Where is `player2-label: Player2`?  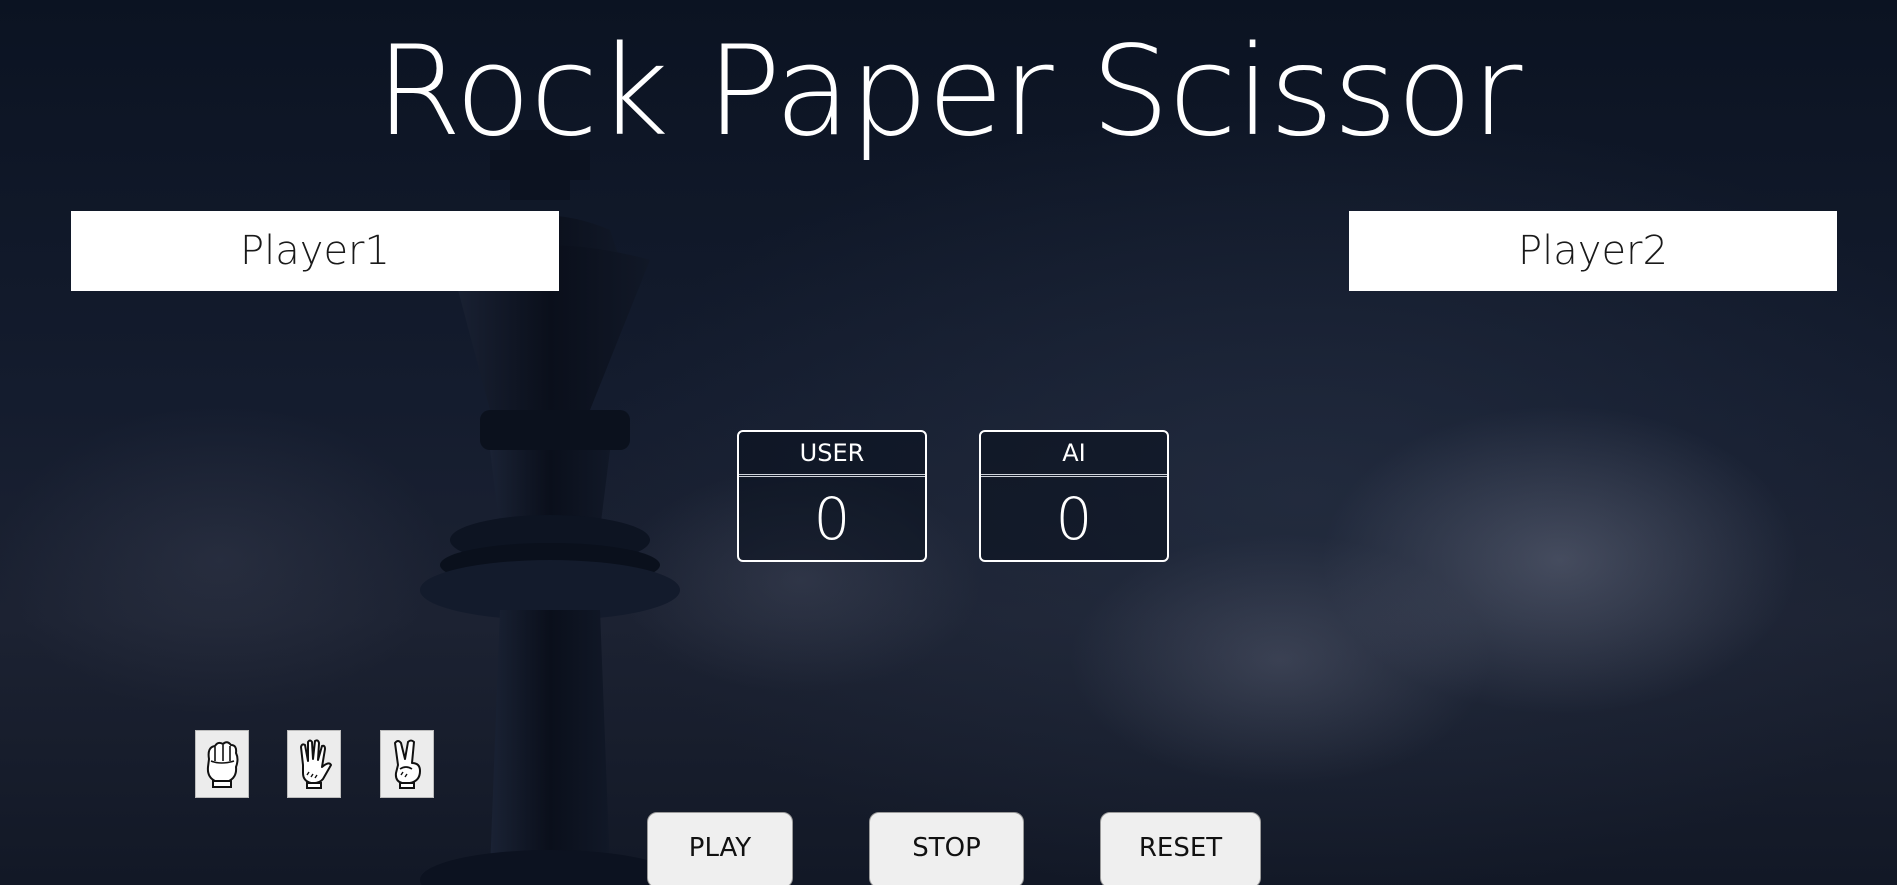
player2-label: Player2 is located at coordinates (1593, 251).